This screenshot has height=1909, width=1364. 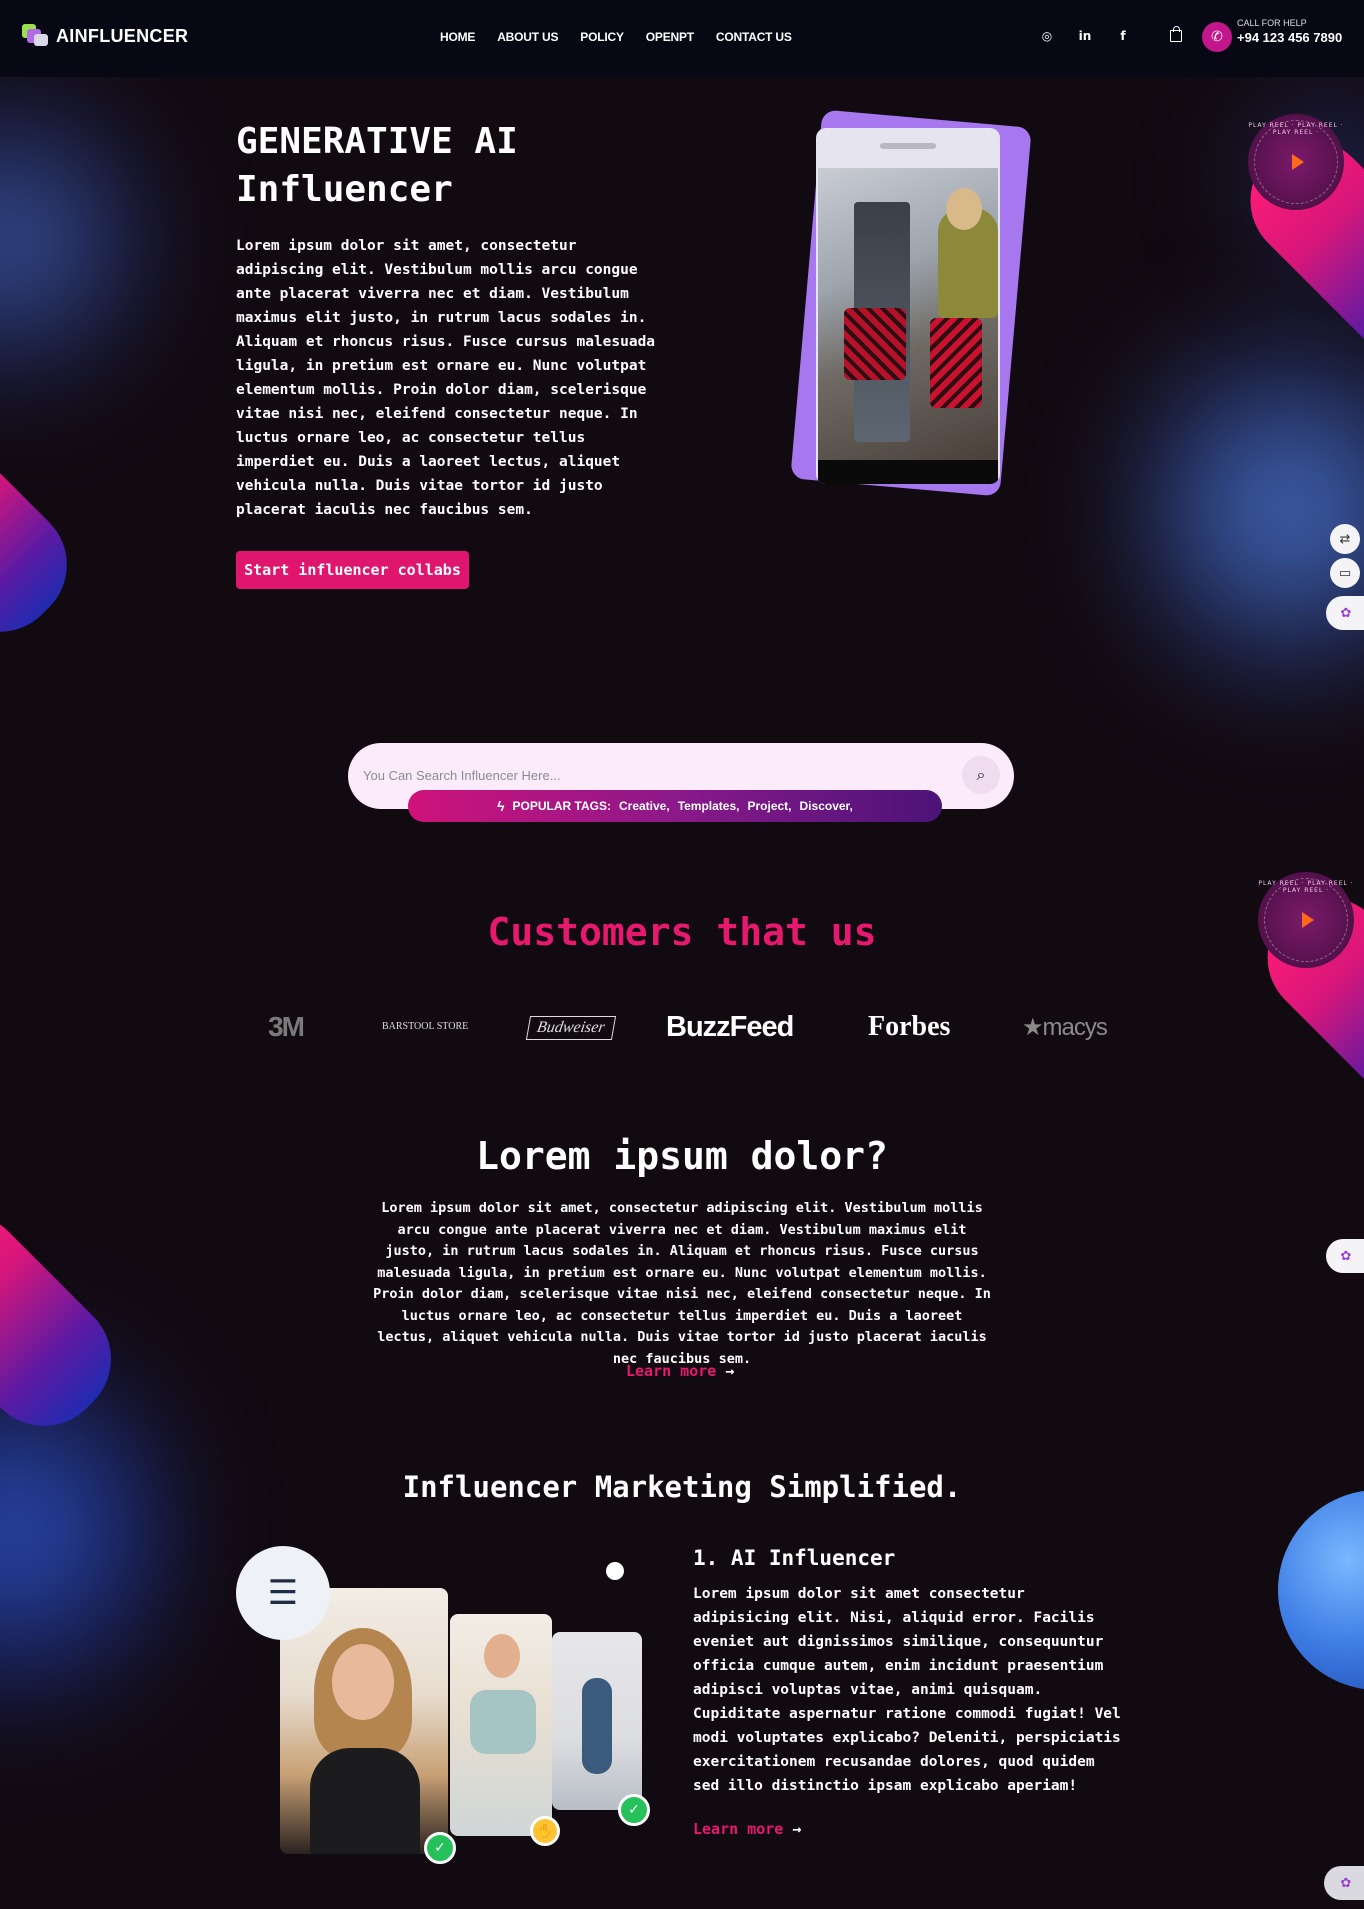 I want to click on phone-bottom-bar, so click(x=908, y=472).